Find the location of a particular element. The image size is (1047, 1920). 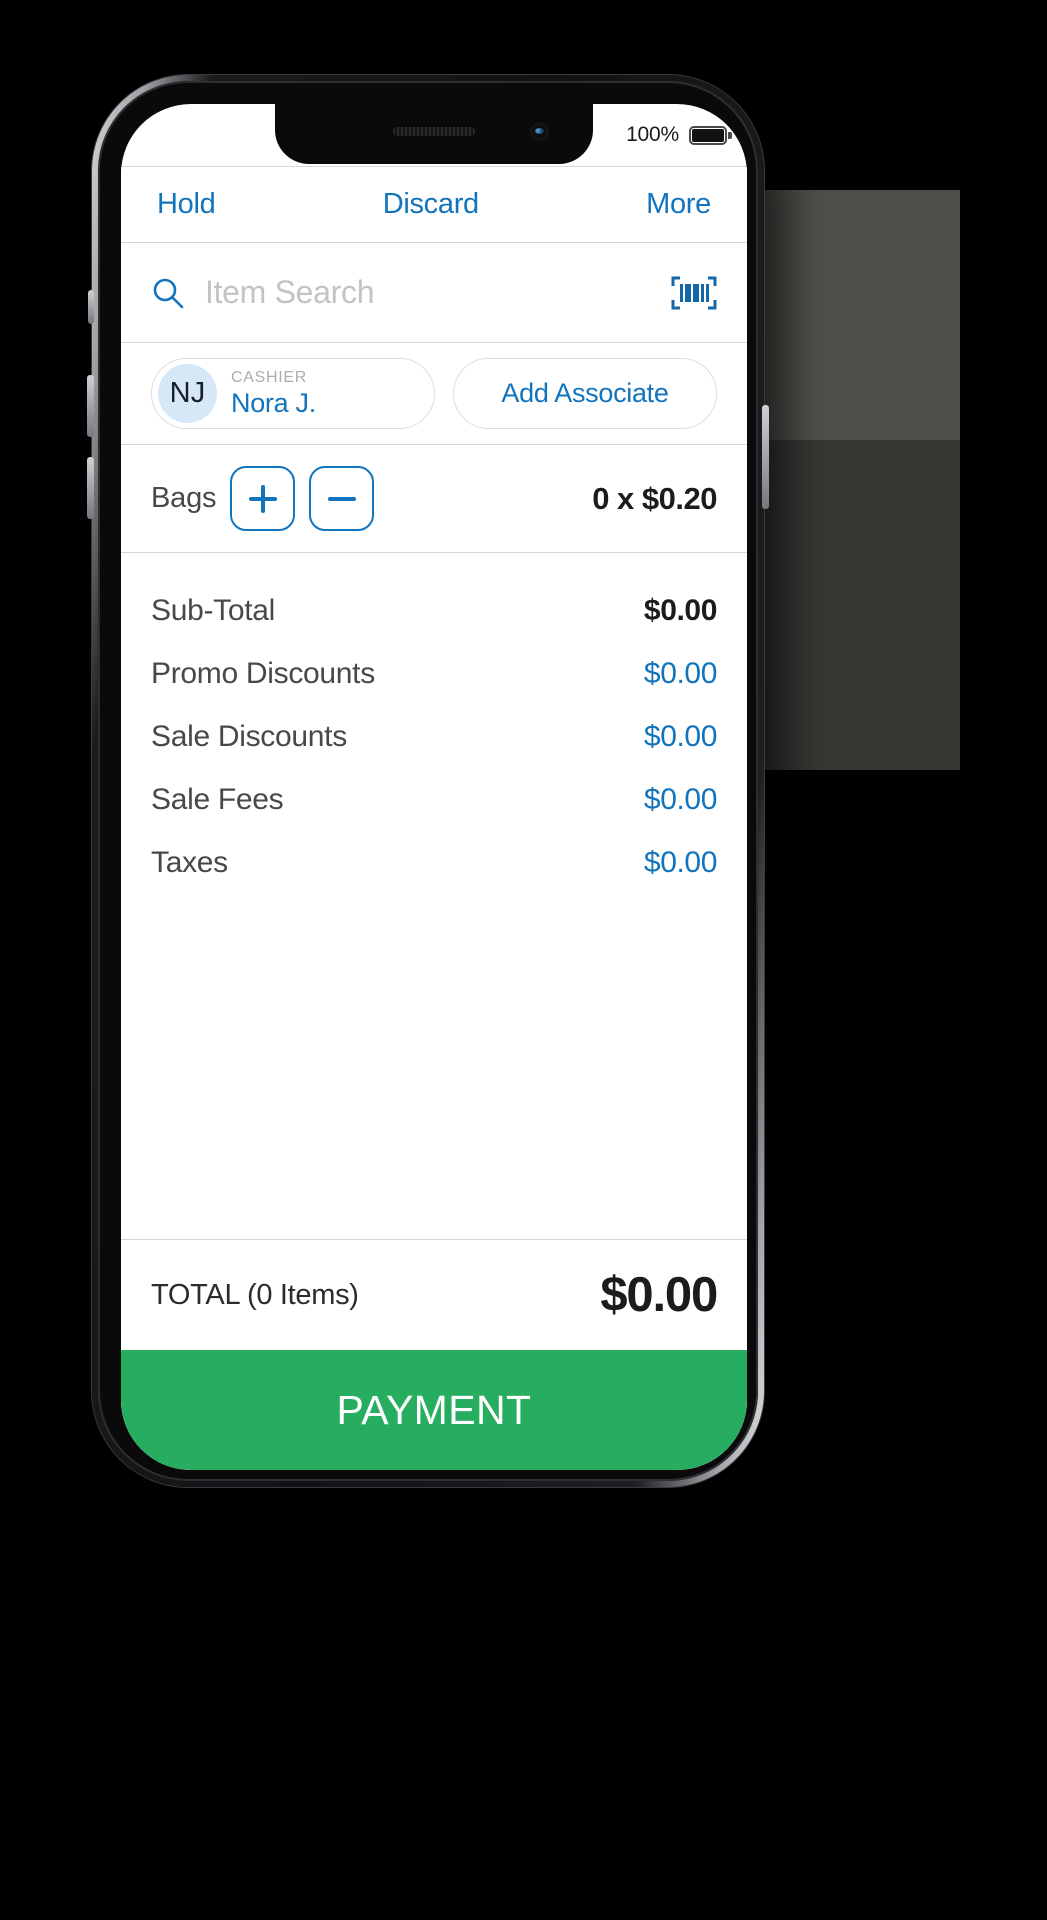

plus-icon is located at coordinates (262, 498).